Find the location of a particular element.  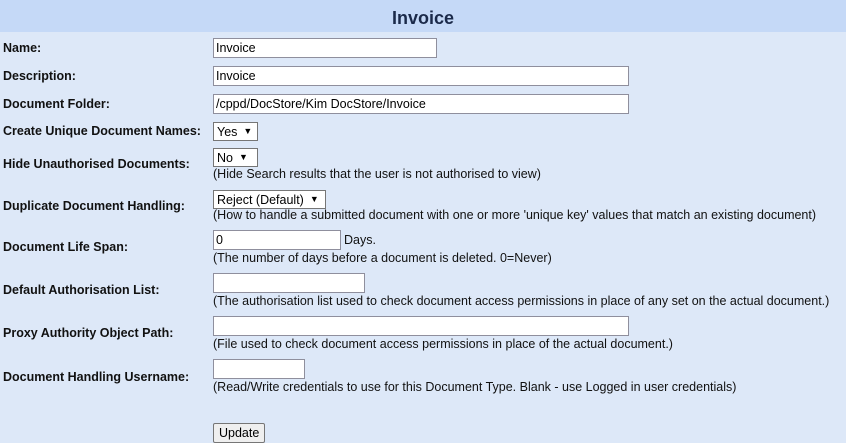

duplicate-handling-select: Reject (Default) ▼ is located at coordinates (269, 199).